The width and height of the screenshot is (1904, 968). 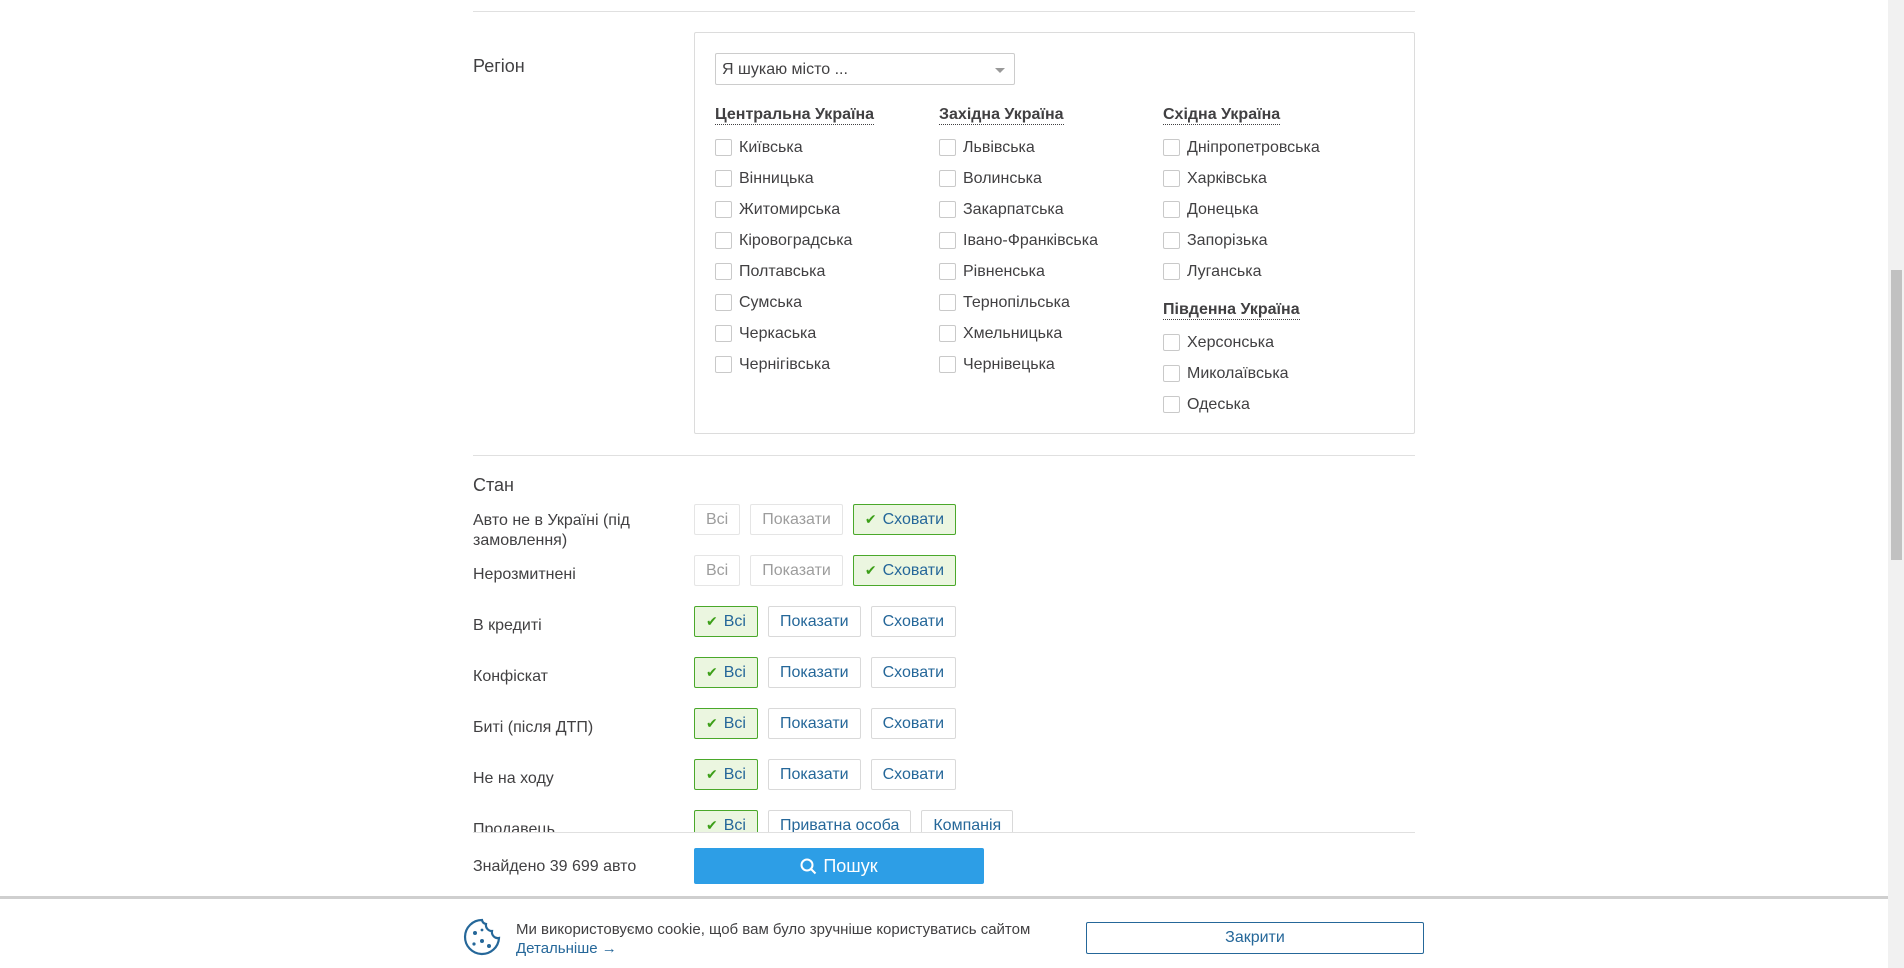 I want to click on region-checkbox-label: Чернівецька, so click(x=1009, y=364).